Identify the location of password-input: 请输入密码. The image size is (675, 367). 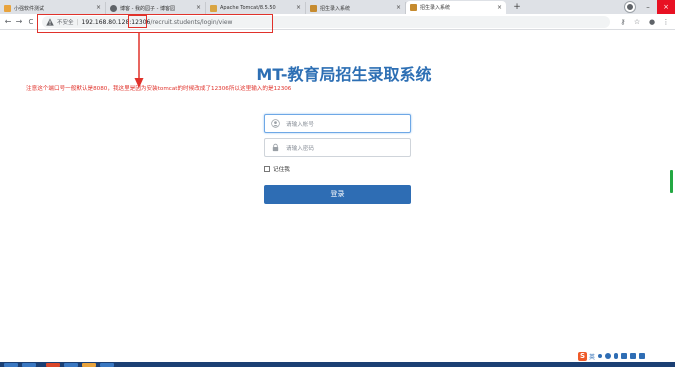
(337, 147).